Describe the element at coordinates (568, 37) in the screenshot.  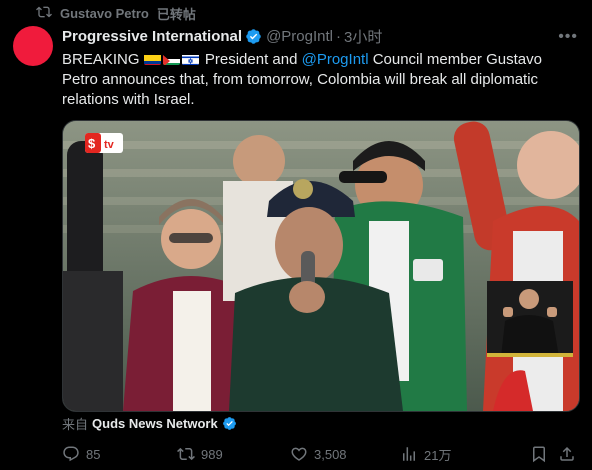
I see `more-options-icon: •••` at that location.